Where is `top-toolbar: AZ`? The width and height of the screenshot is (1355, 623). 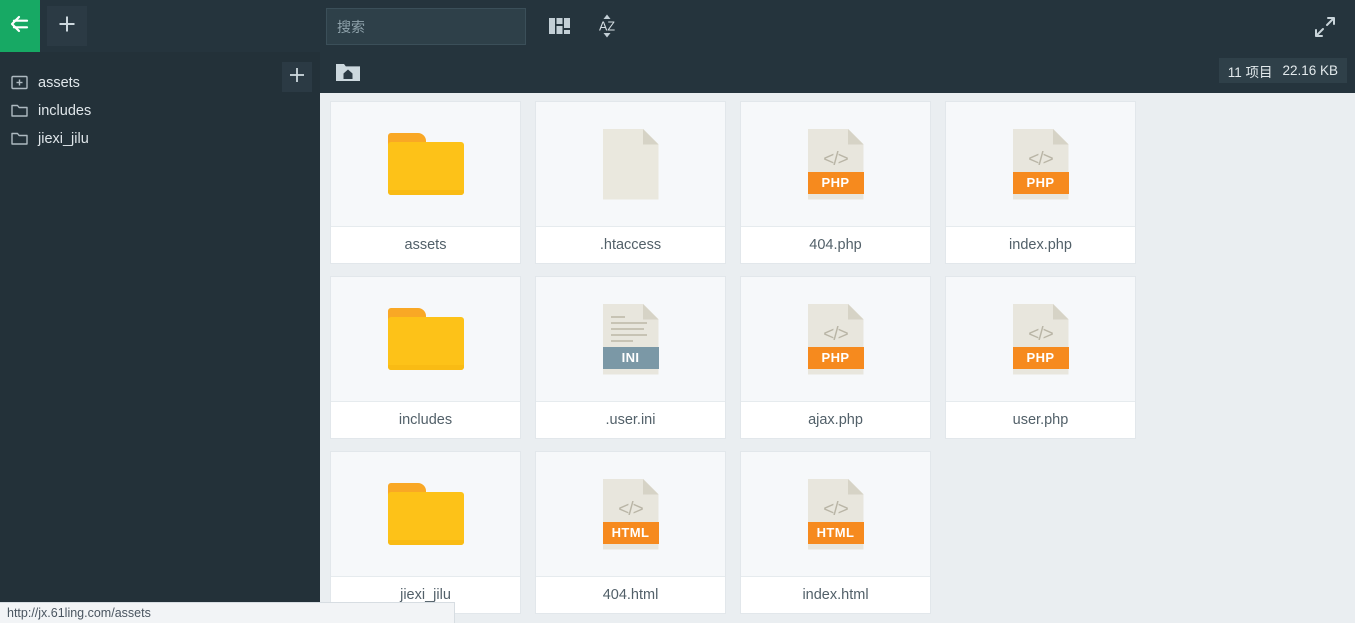
top-toolbar: AZ is located at coordinates (677, 26).